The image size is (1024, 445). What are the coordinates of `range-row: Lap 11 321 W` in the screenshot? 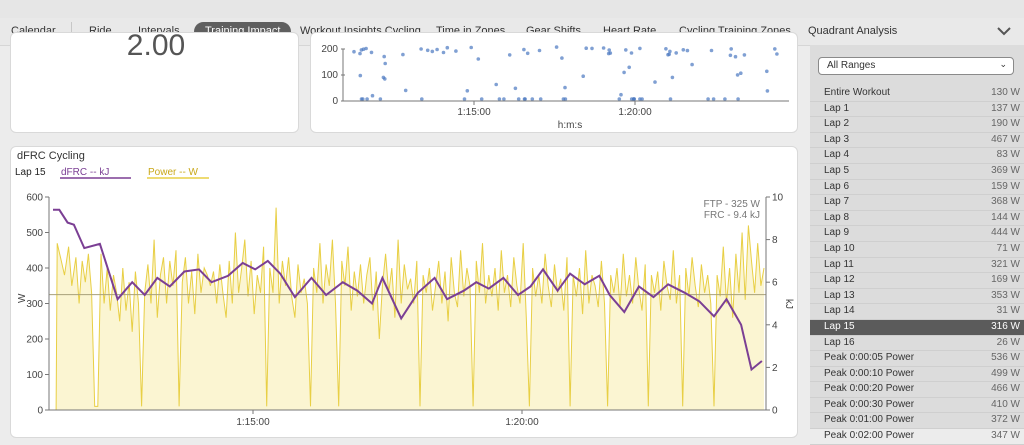 It's located at (917, 266).